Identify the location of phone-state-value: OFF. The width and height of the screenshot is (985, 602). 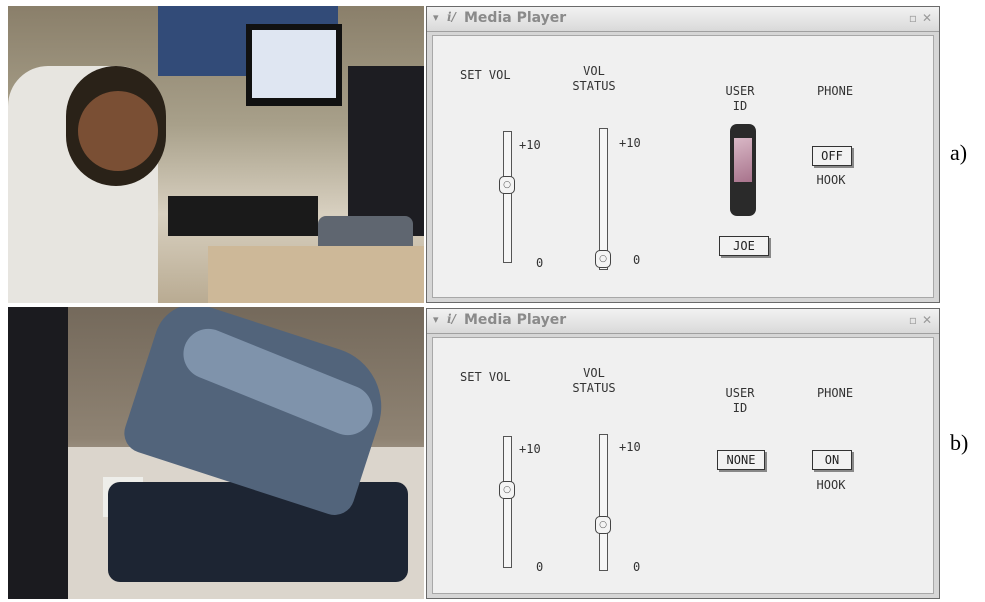
(832, 156).